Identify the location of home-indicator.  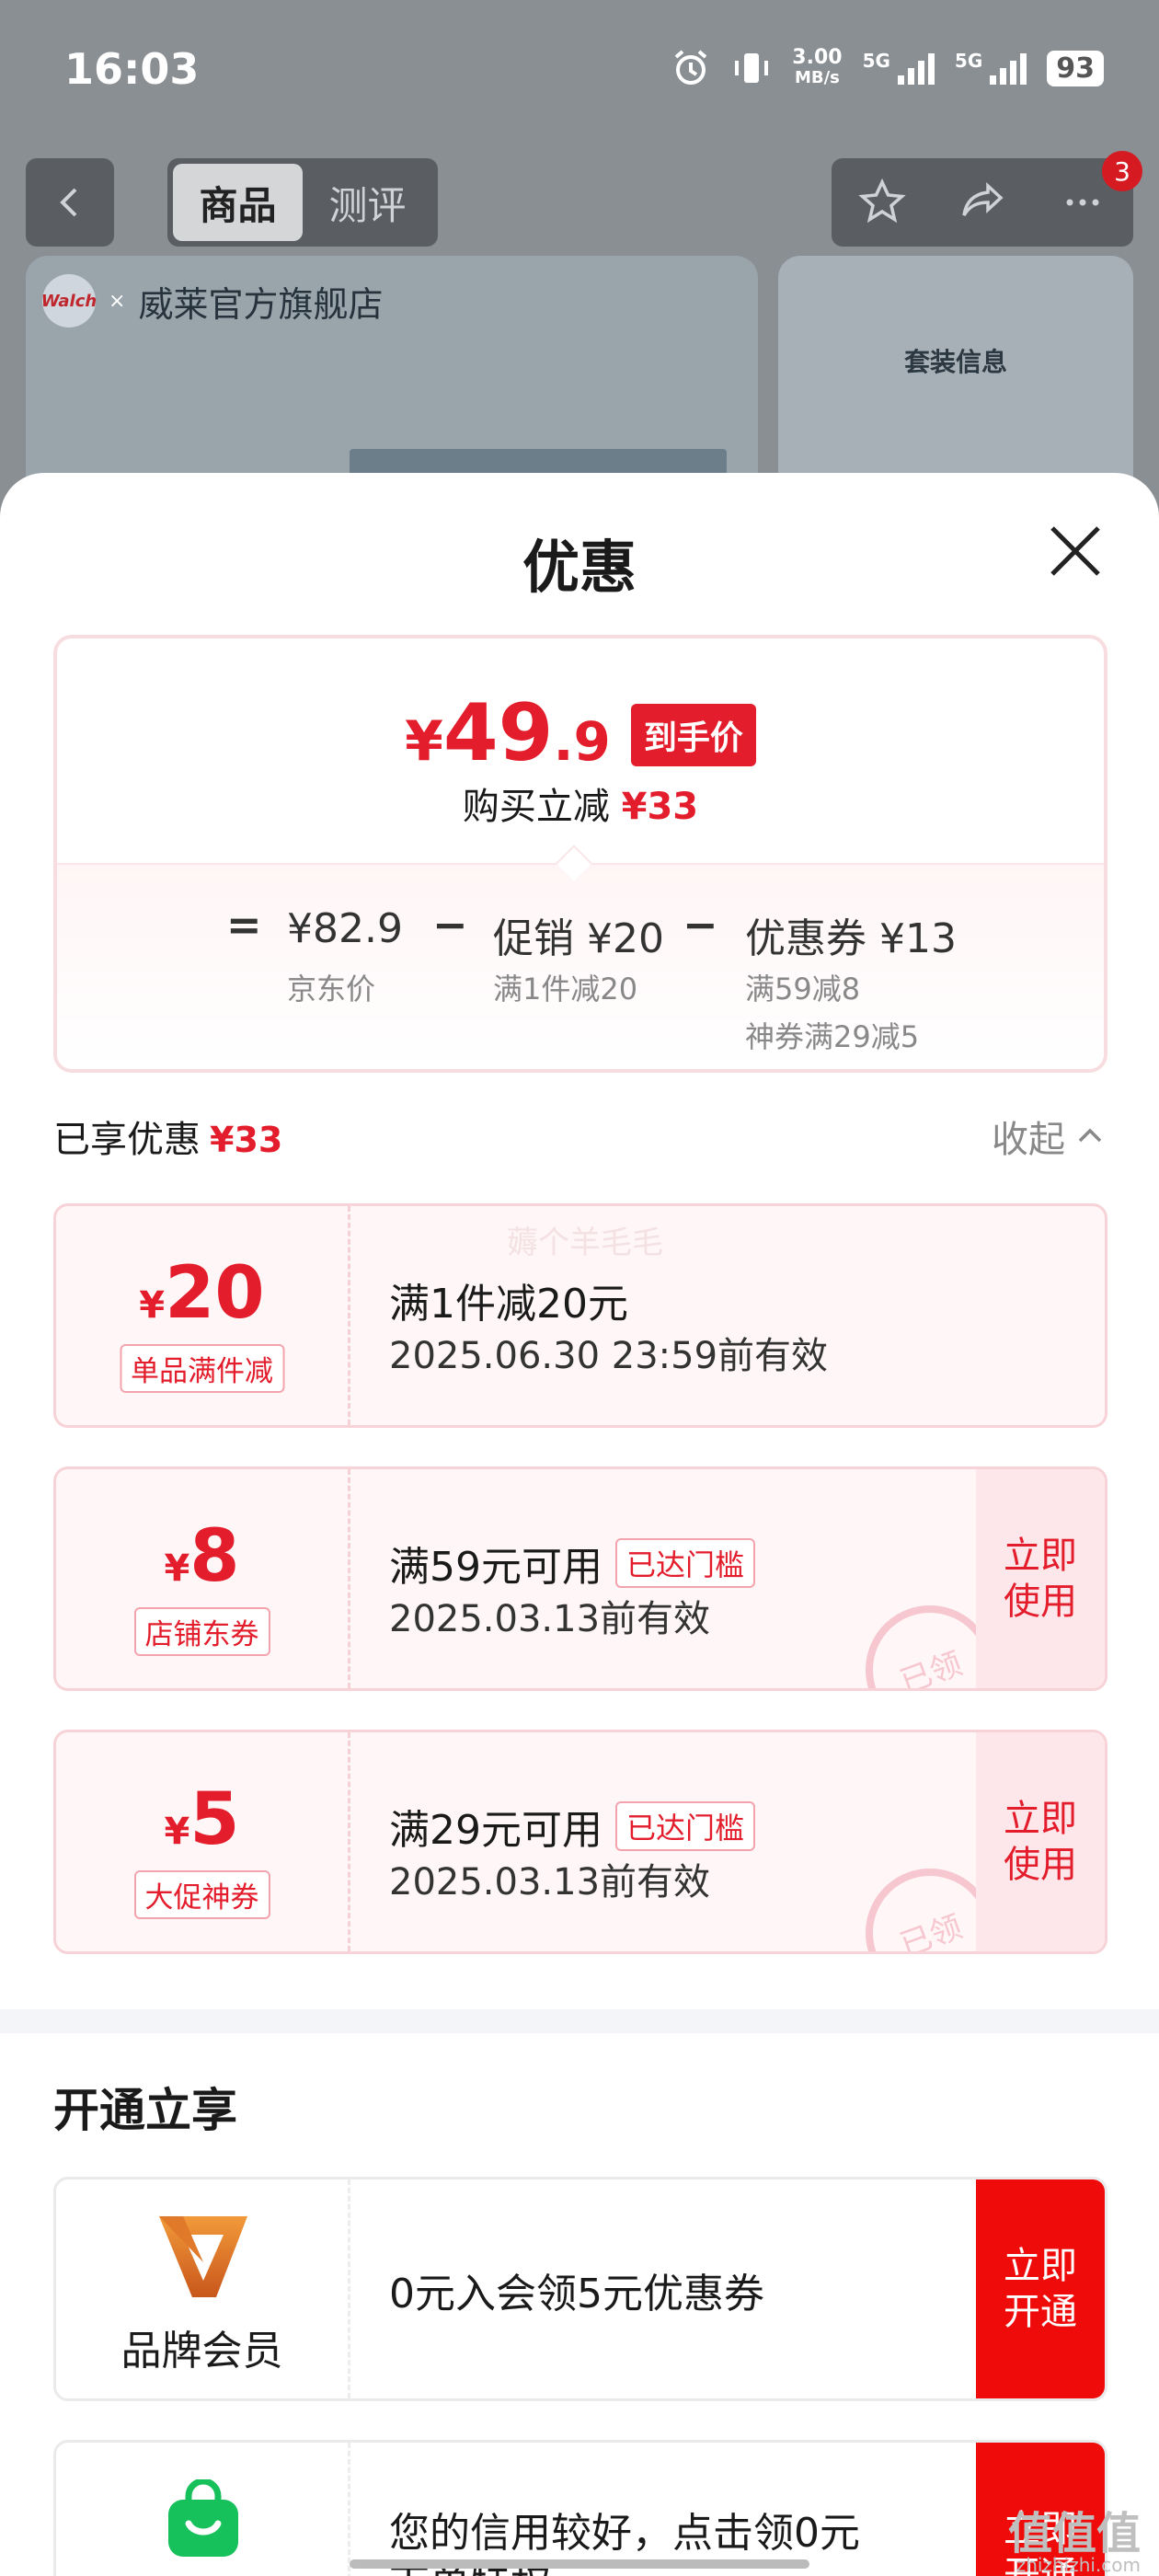
(579, 2564).